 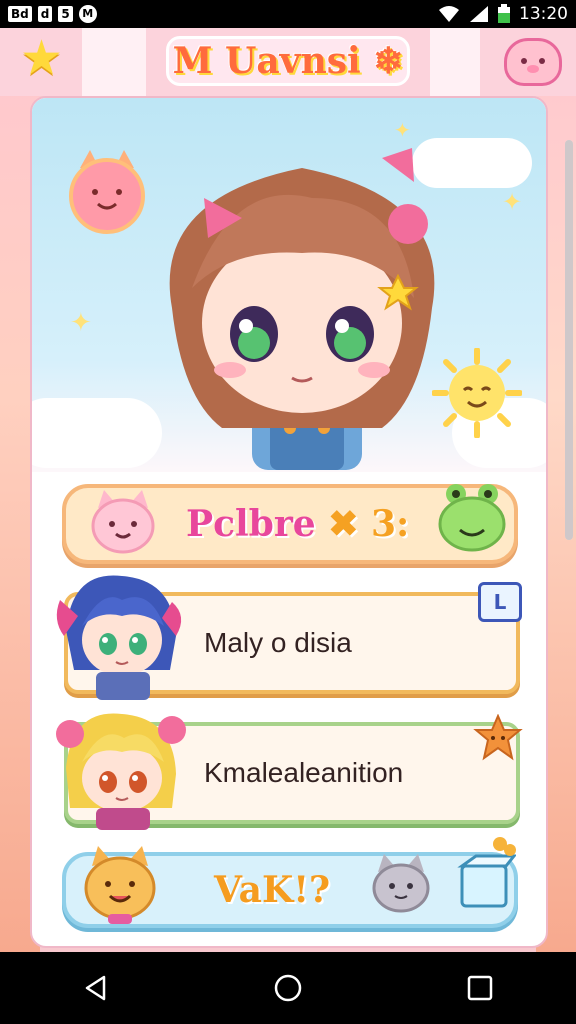 What do you see at coordinates (45, 14) in the screenshot?
I see `notification-icon: d` at bounding box center [45, 14].